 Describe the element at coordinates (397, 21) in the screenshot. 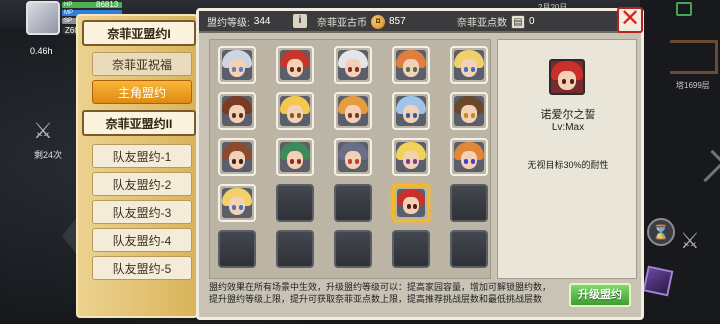

I see `coin-value: 857` at that location.